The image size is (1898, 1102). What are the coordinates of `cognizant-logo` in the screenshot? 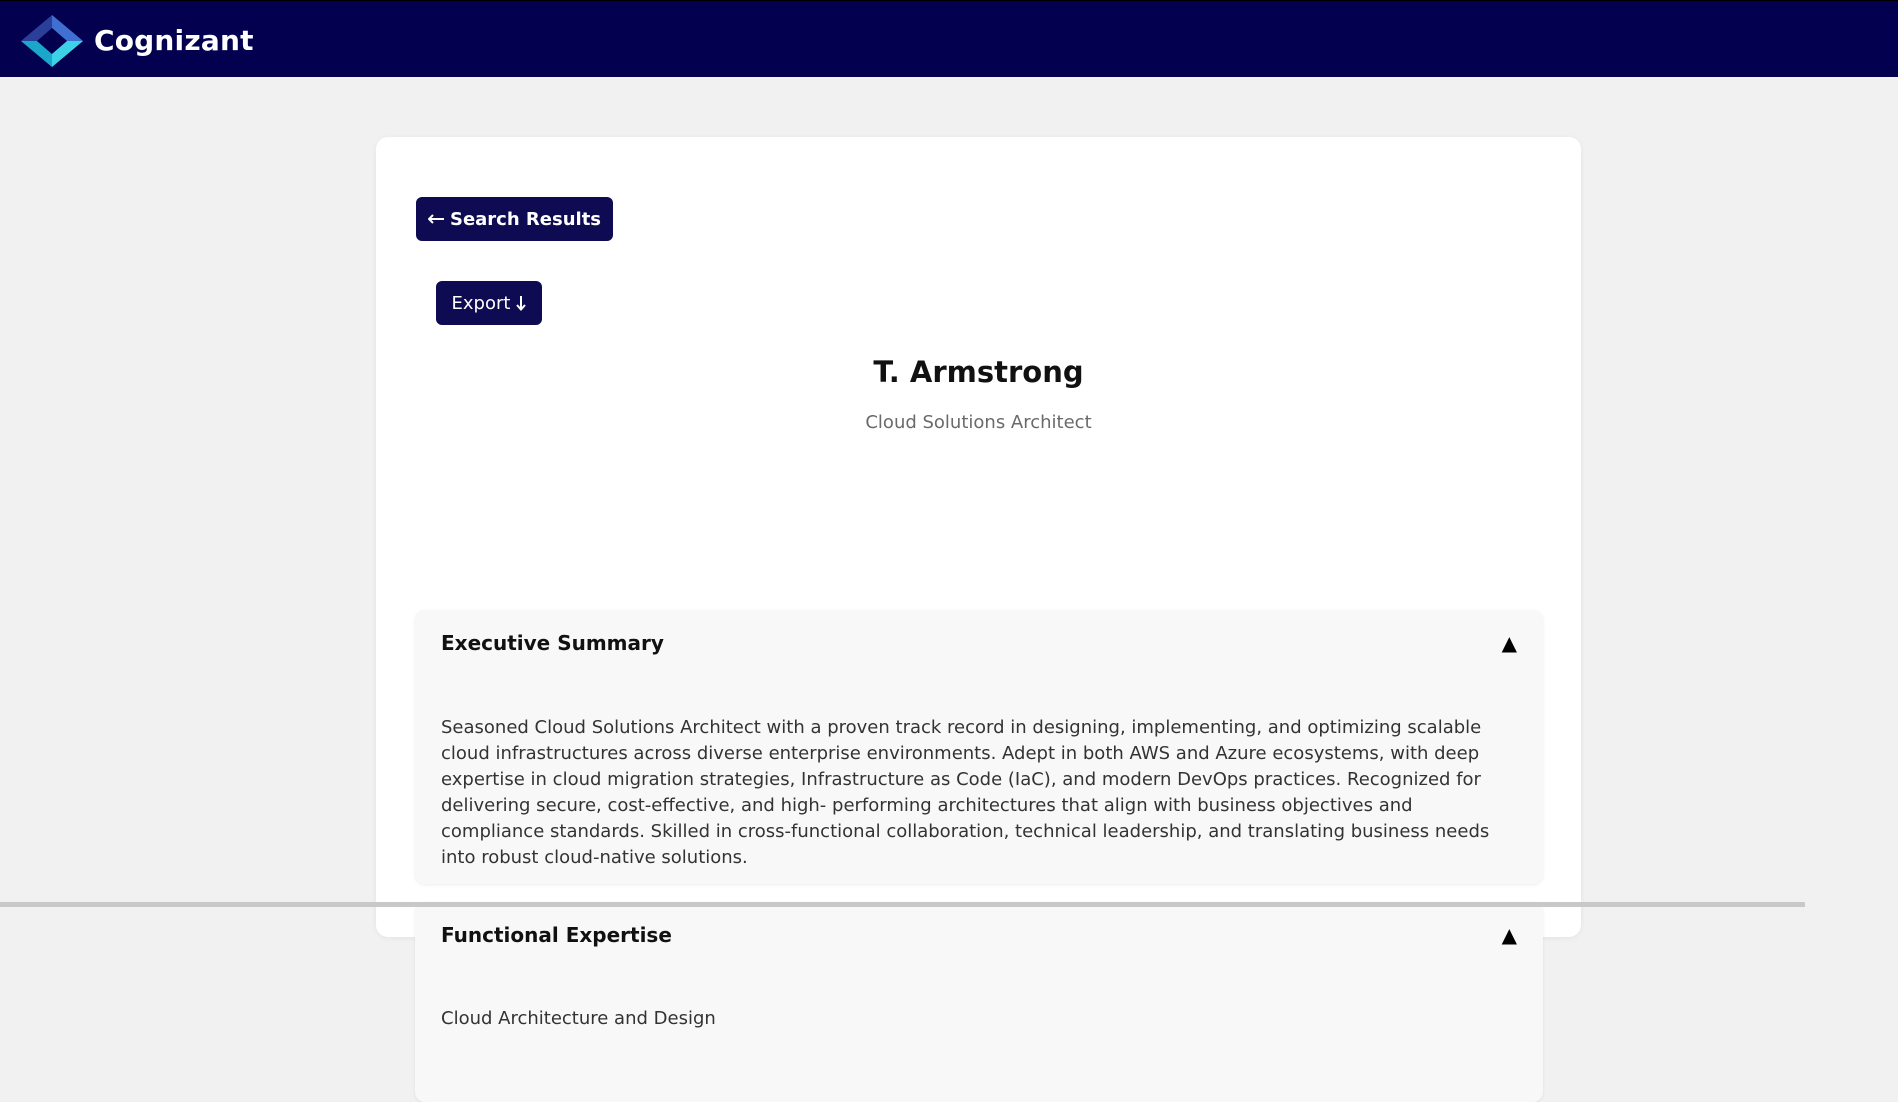 It's located at (52, 41).